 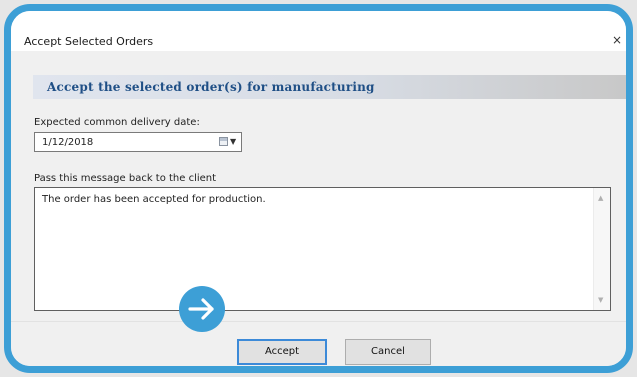 What do you see at coordinates (617, 40) in the screenshot?
I see `close-icon: ×` at bounding box center [617, 40].